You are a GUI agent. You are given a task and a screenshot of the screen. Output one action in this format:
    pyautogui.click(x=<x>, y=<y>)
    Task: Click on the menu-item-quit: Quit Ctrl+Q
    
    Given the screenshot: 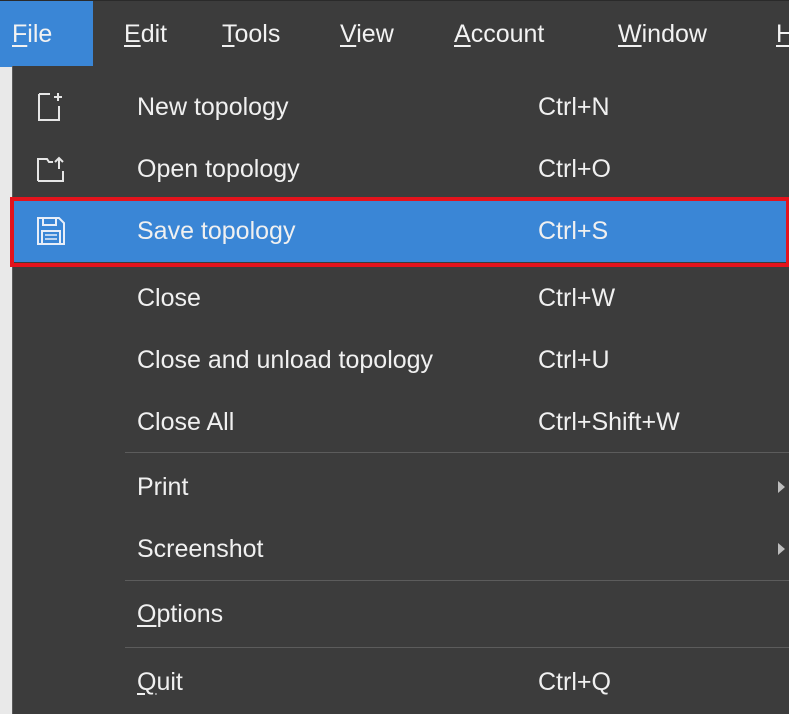 What is the action you would take?
    pyautogui.click(x=401, y=682)
    